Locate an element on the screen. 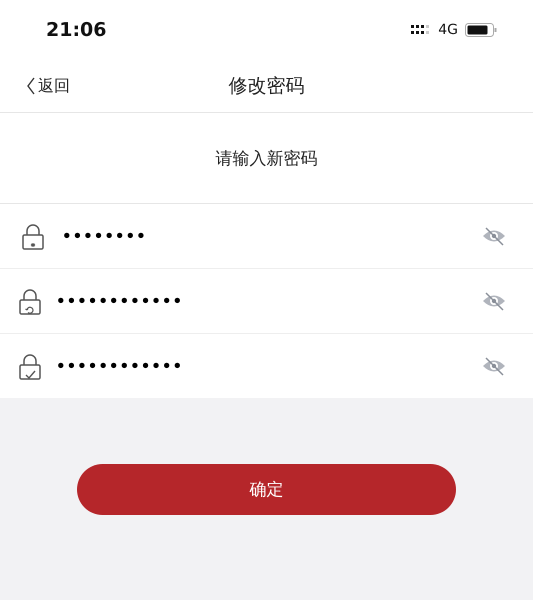  status-time: 21:06 is located at coordinates (76, 30).